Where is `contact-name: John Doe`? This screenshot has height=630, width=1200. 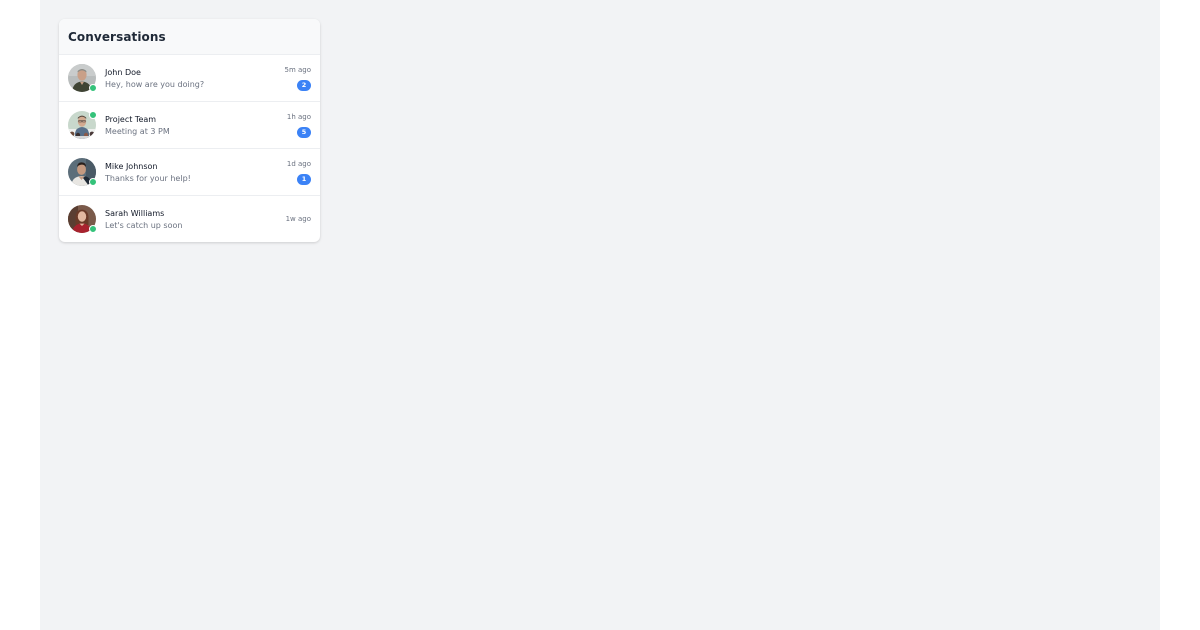 contact-name: John Doe is located at coordinates (123, 72).